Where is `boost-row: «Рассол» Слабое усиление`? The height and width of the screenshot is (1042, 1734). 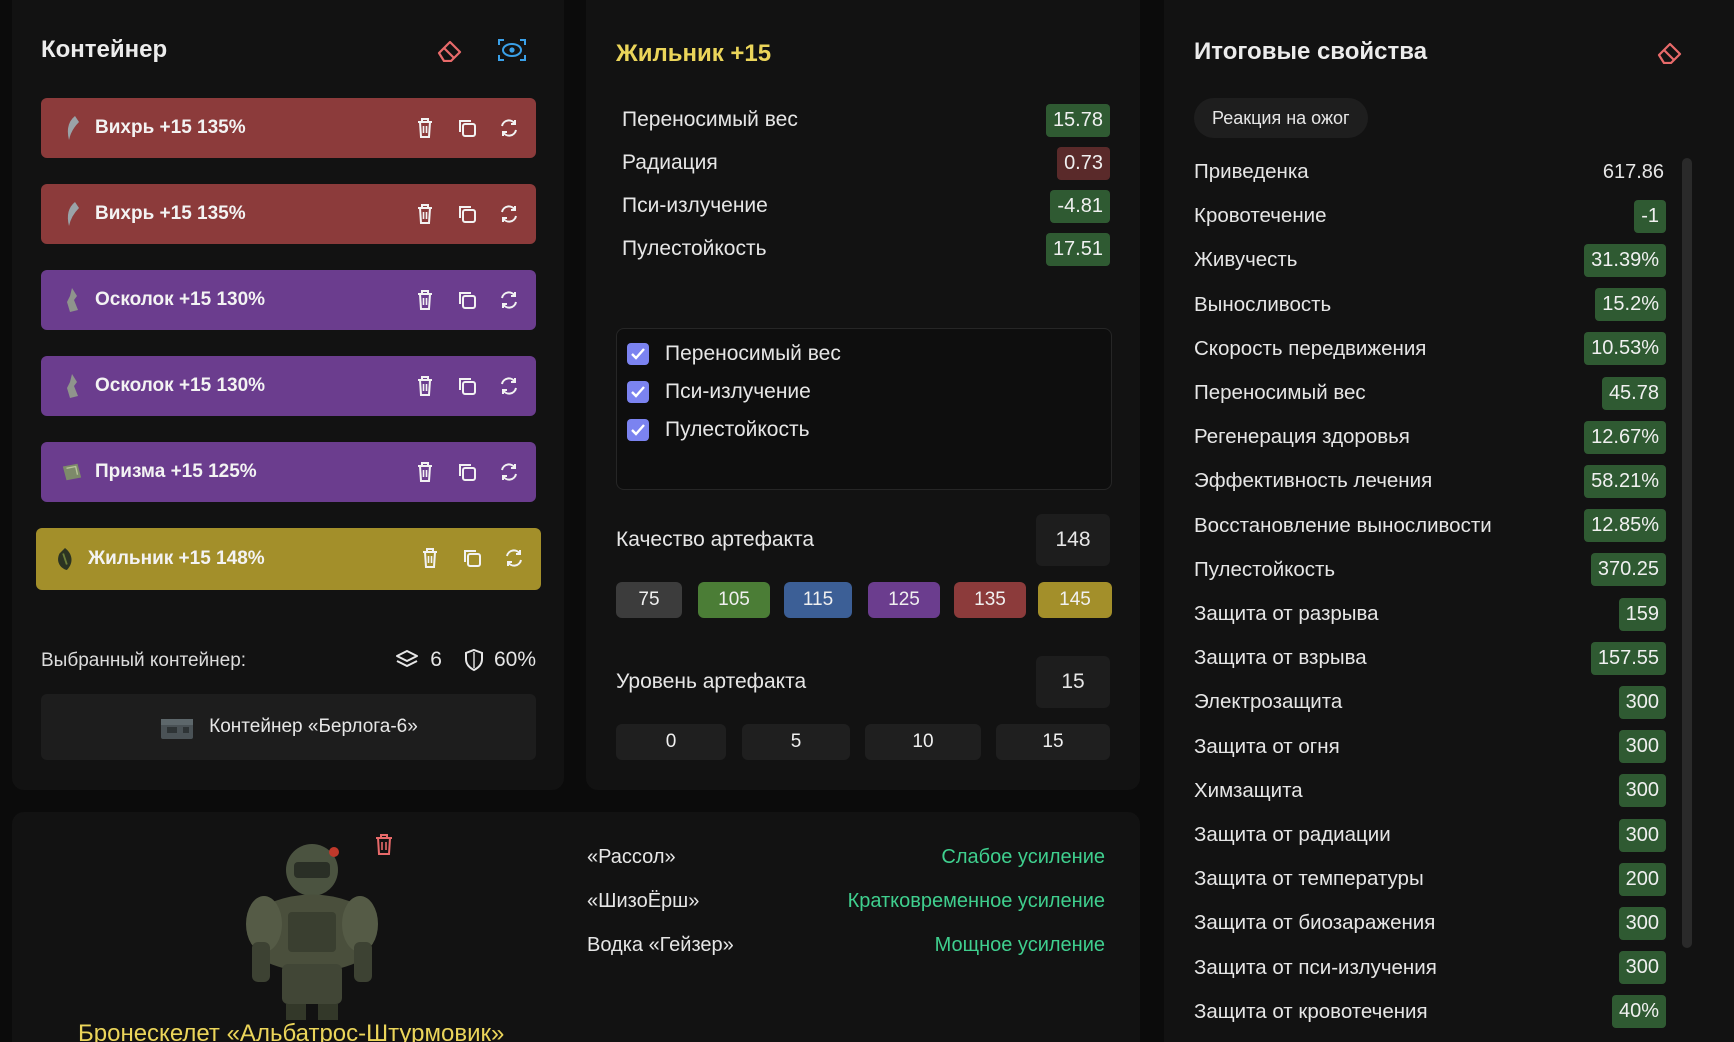 boost-row: «Рассол» Слабое усиление is located at coordinates (846, 857).